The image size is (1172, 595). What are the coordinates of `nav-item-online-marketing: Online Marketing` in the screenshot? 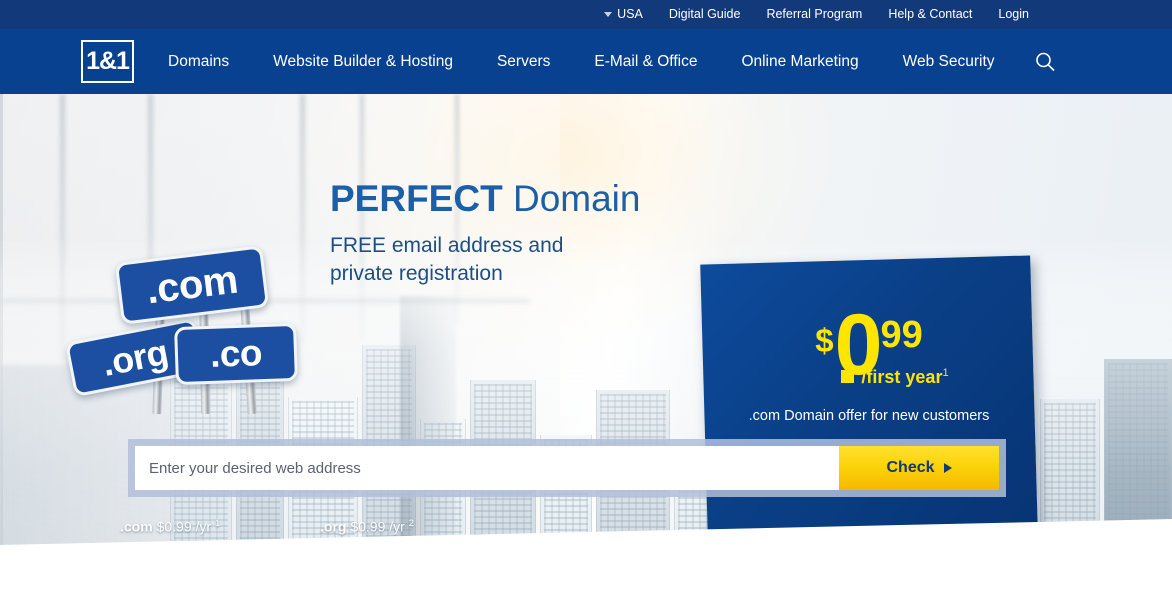 It's located at (799, 61).